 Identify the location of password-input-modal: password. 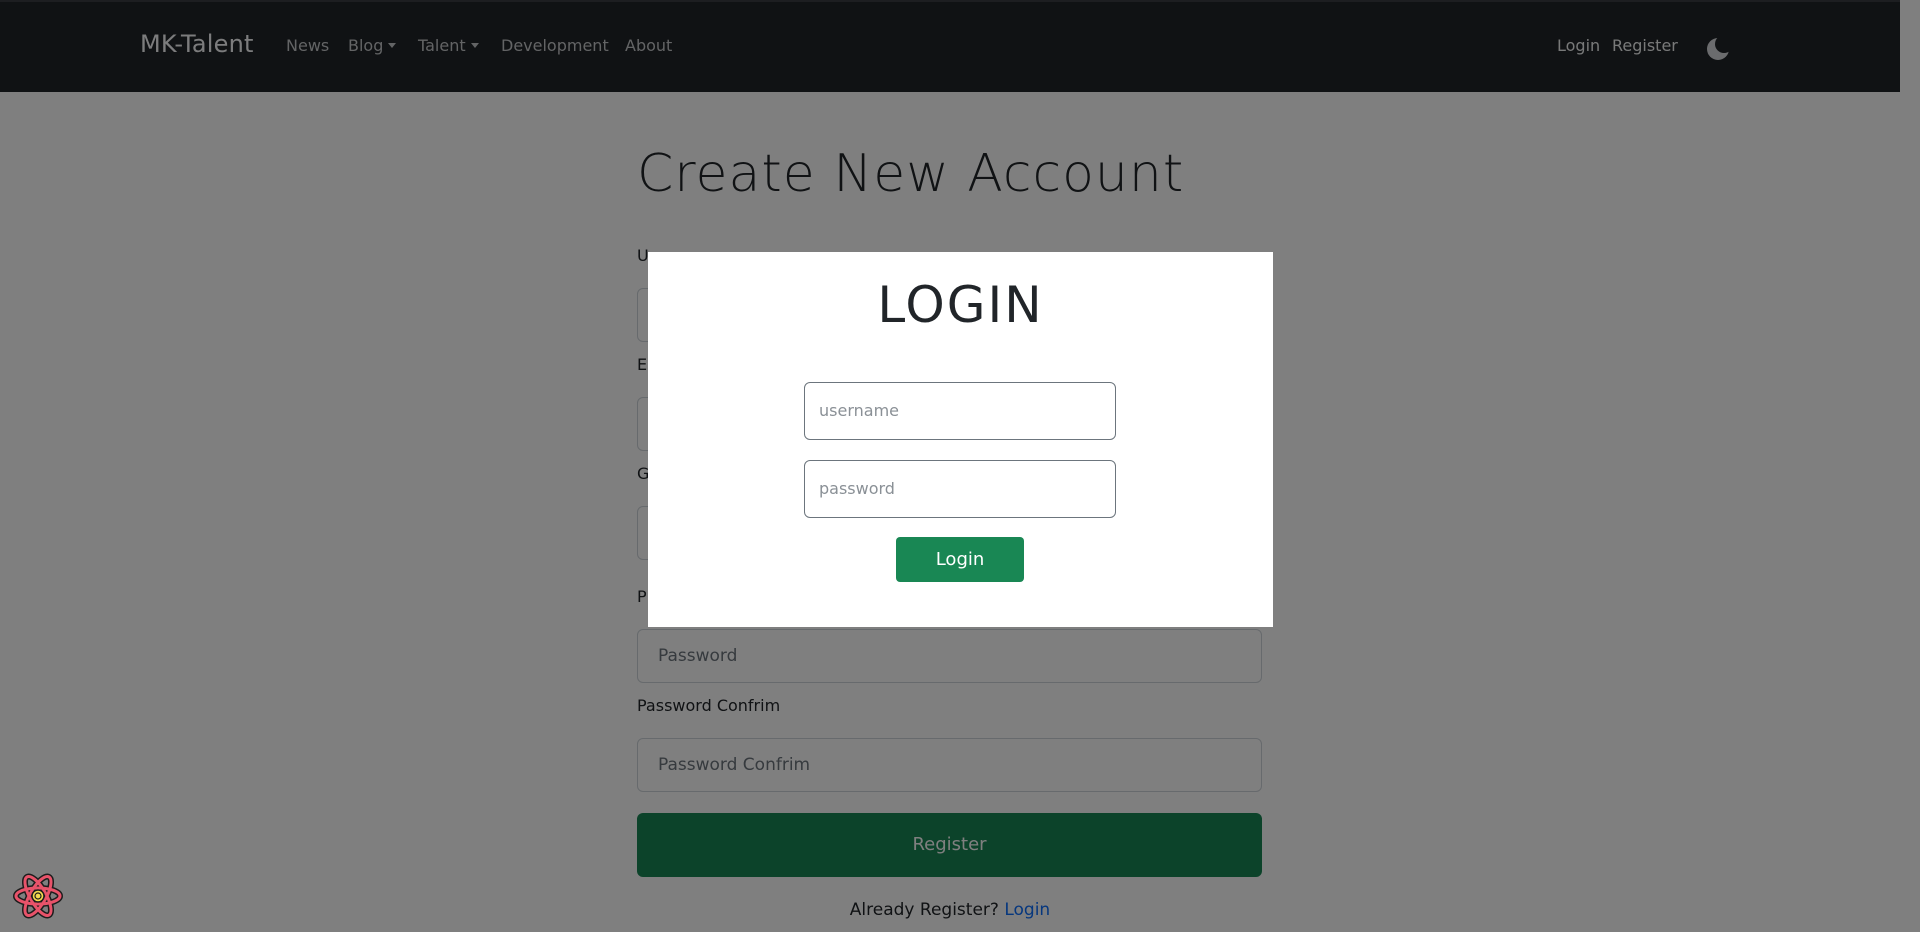
(960, 489).